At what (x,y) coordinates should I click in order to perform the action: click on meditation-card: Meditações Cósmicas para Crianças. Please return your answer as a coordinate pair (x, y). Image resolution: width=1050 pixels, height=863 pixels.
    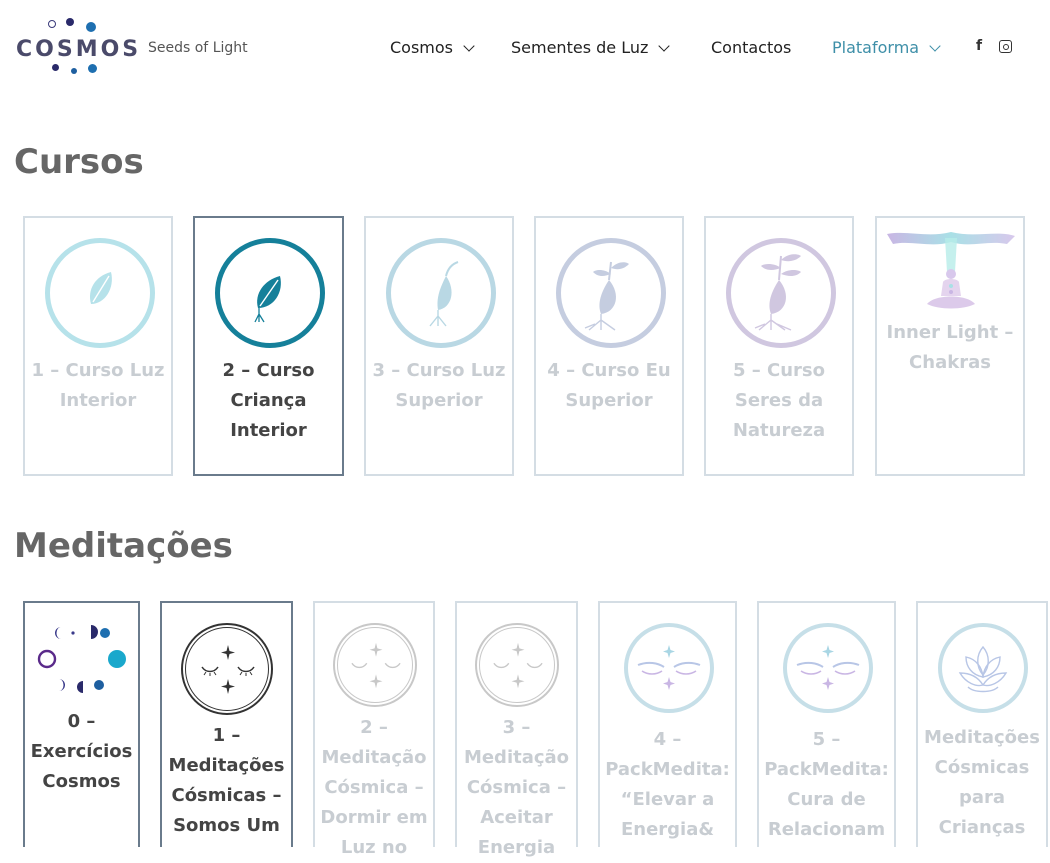
    Looking at the image, I should click on (982, 724).